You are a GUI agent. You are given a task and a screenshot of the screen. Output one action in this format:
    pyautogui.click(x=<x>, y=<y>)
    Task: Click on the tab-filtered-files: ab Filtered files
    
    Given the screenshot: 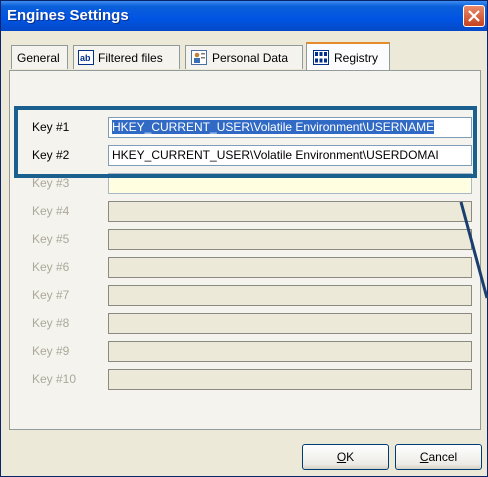 What is the action you would take?
    pyautogui.click(x=126, y=57)
    